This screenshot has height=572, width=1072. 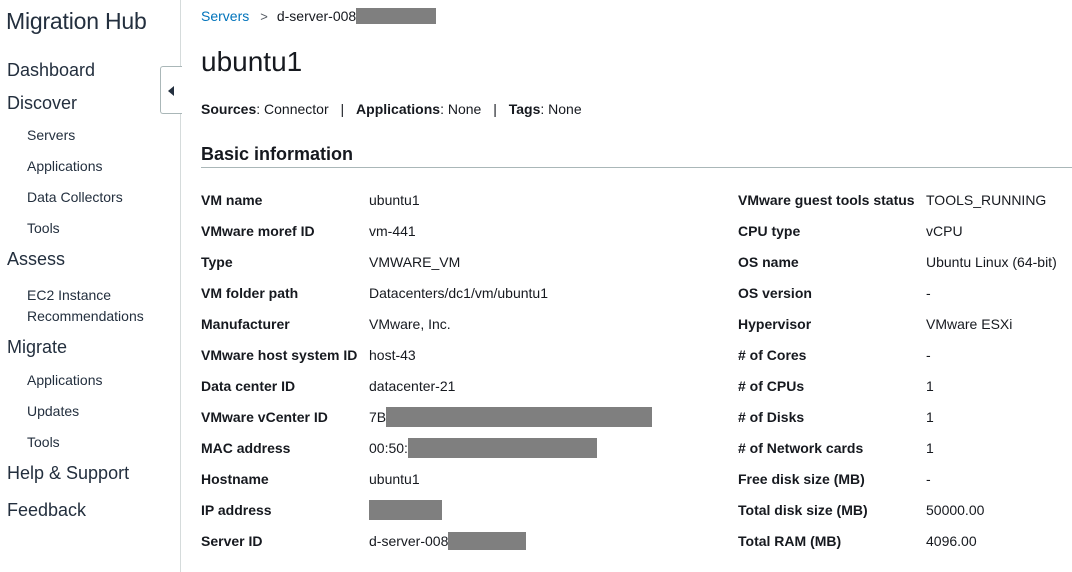 I want to click on breadcrumb: Servers > d-server-008, so click(x=319, y=16).